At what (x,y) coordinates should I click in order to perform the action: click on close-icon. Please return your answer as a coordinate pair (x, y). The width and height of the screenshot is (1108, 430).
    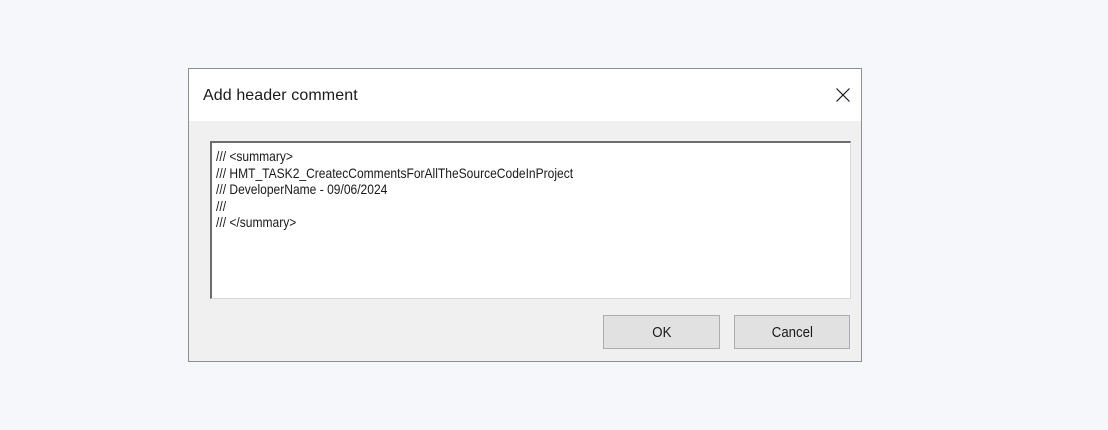
    Looking at the image, I should click on (843, 95).